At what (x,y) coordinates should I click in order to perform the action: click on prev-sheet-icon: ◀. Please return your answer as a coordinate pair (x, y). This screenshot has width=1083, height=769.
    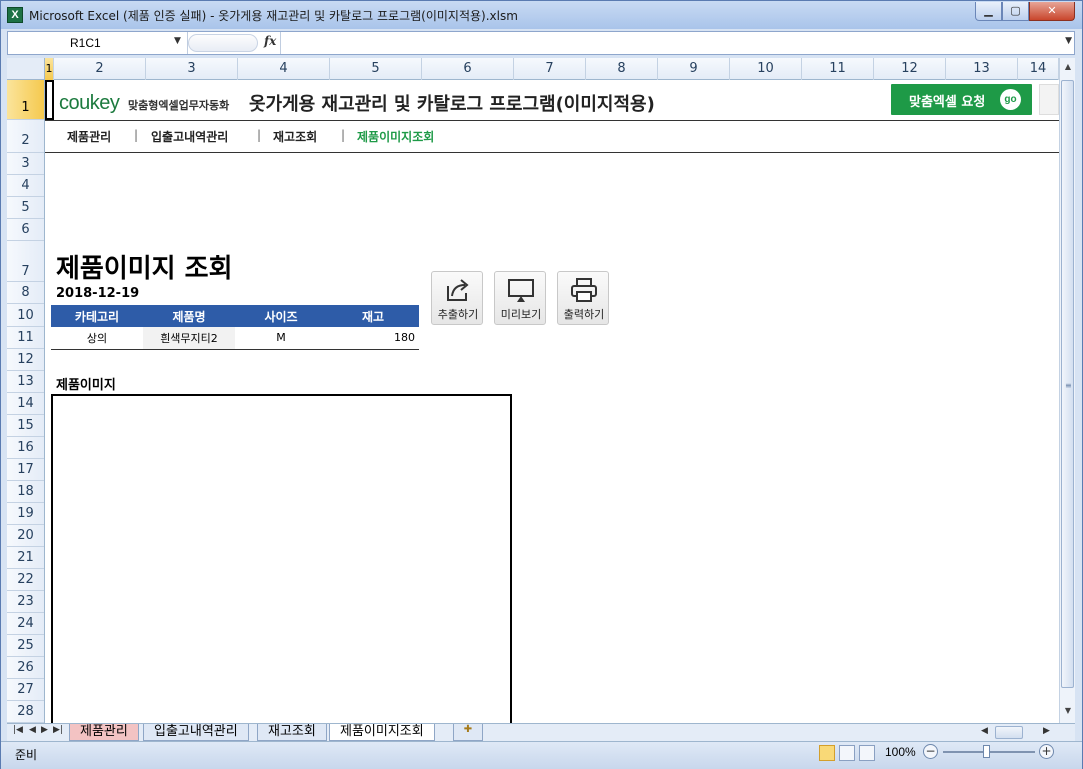
    Looking at the image, I should click on (32, 730).